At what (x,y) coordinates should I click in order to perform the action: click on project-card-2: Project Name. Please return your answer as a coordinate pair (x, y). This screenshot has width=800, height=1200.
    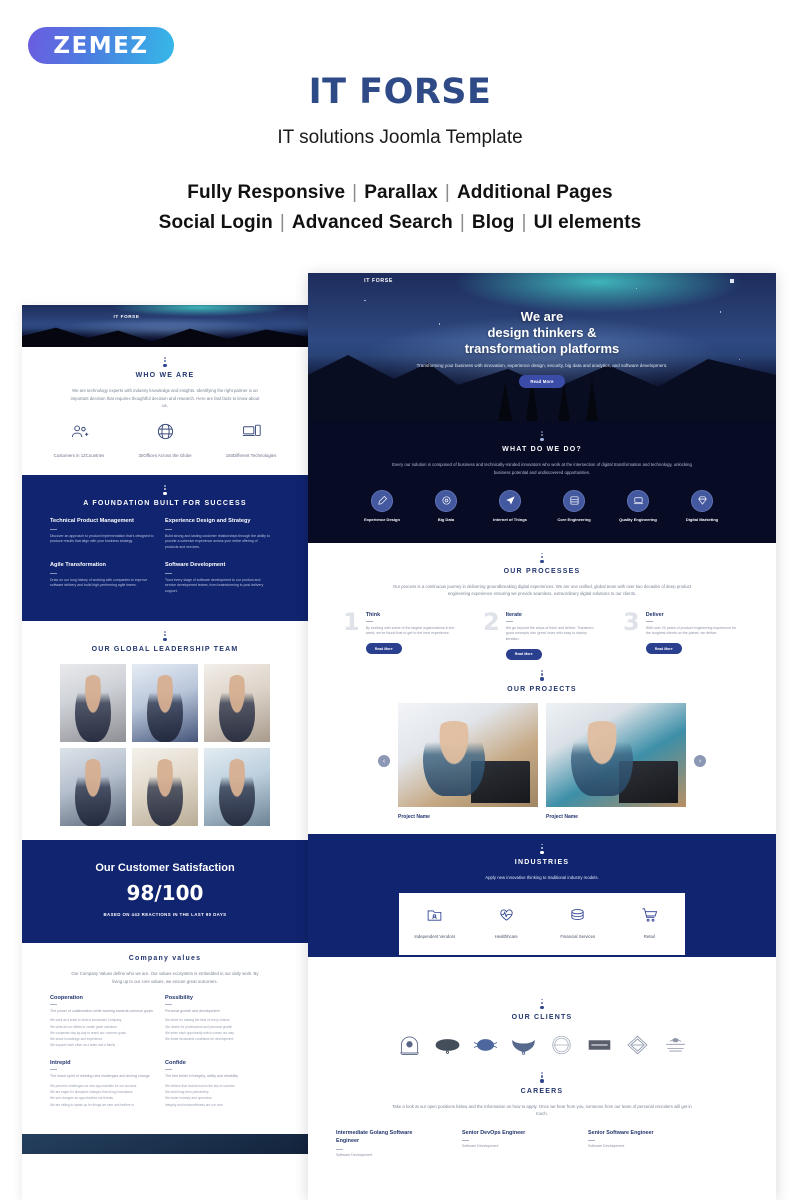
    Looking at the image, I should click on (616, 761).